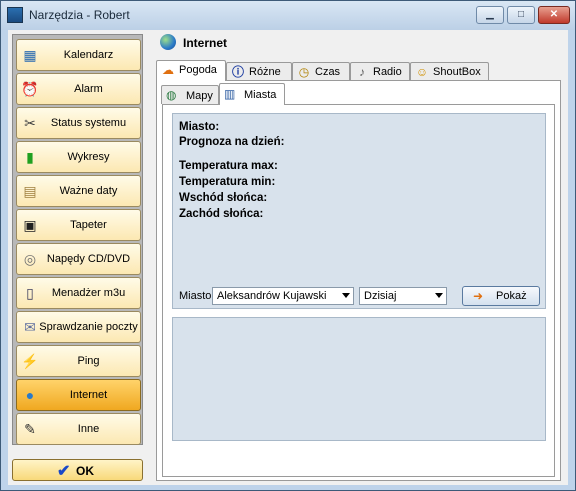  I want to click on misc-tools-icon: ✎, so click(30, 429).